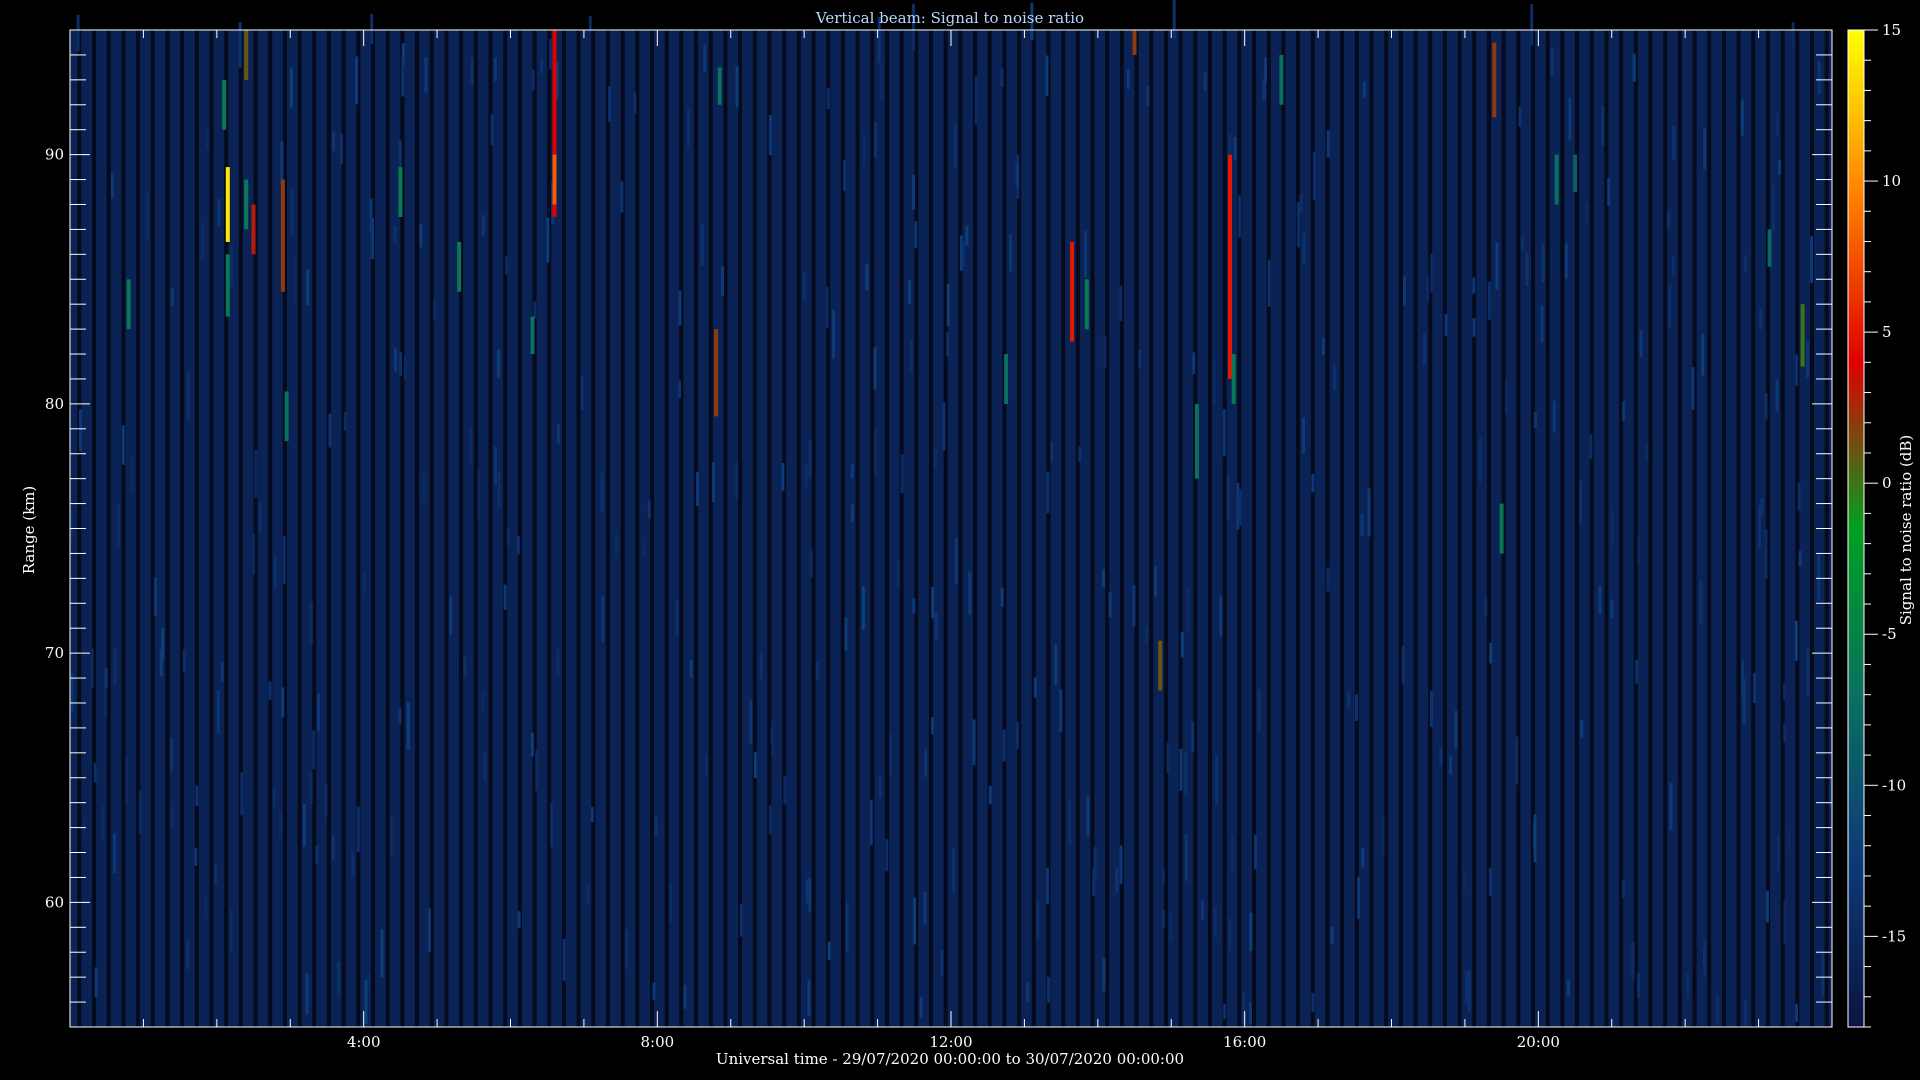 This screenshot has width=1920, height=1080. What do you see at coordinates (54, 902) in the screenshot?
I see `y-tick-label: 60` at bounding box center [54, 902].